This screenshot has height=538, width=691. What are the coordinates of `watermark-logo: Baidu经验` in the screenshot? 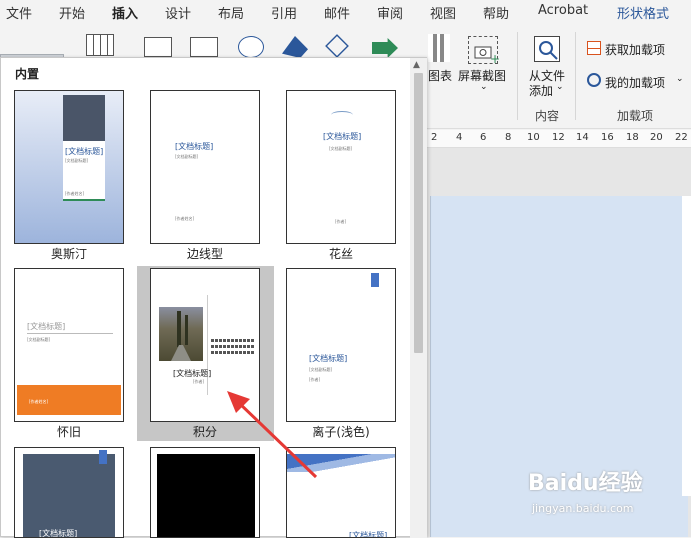 It's located at (585, 483).